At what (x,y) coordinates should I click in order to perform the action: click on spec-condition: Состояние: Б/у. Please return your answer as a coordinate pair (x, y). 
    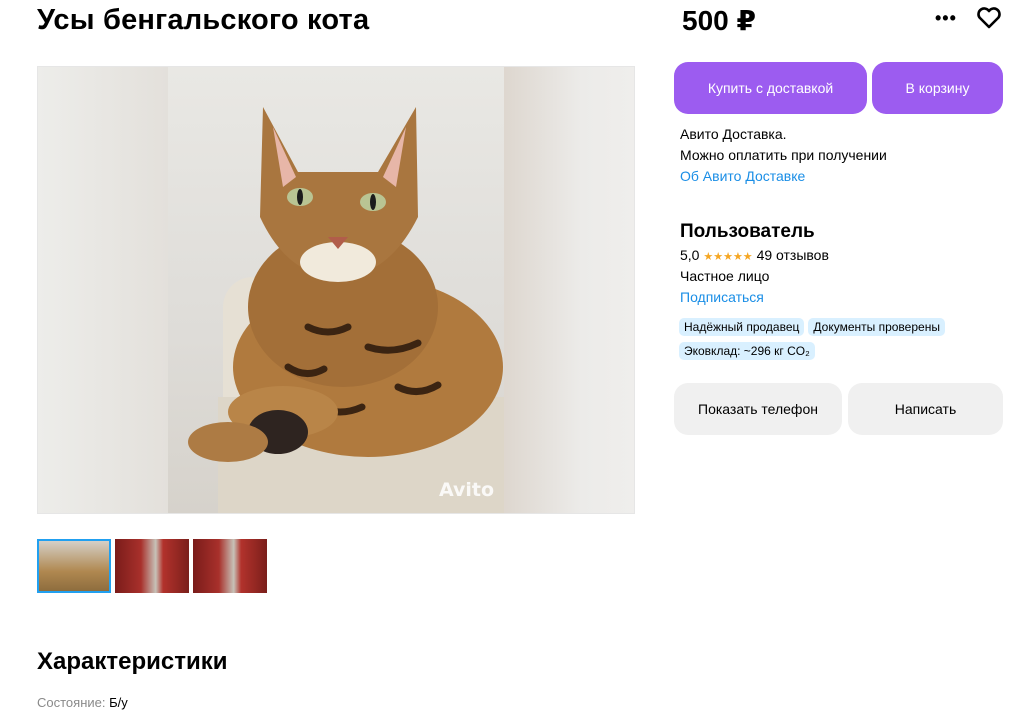
    Looking at the image, I should click on (82, 702).